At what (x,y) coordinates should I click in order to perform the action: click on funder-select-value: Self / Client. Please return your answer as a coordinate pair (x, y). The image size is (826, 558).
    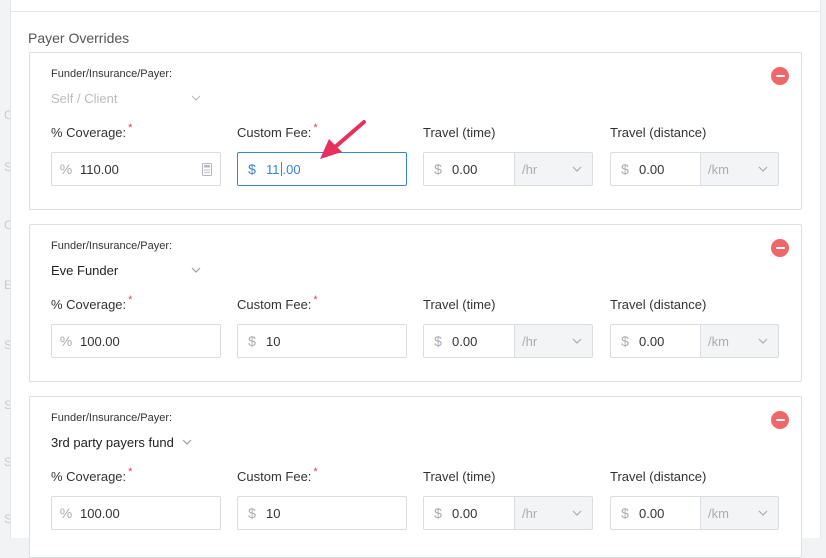
    Looking at the image, I should click on (84, 98).